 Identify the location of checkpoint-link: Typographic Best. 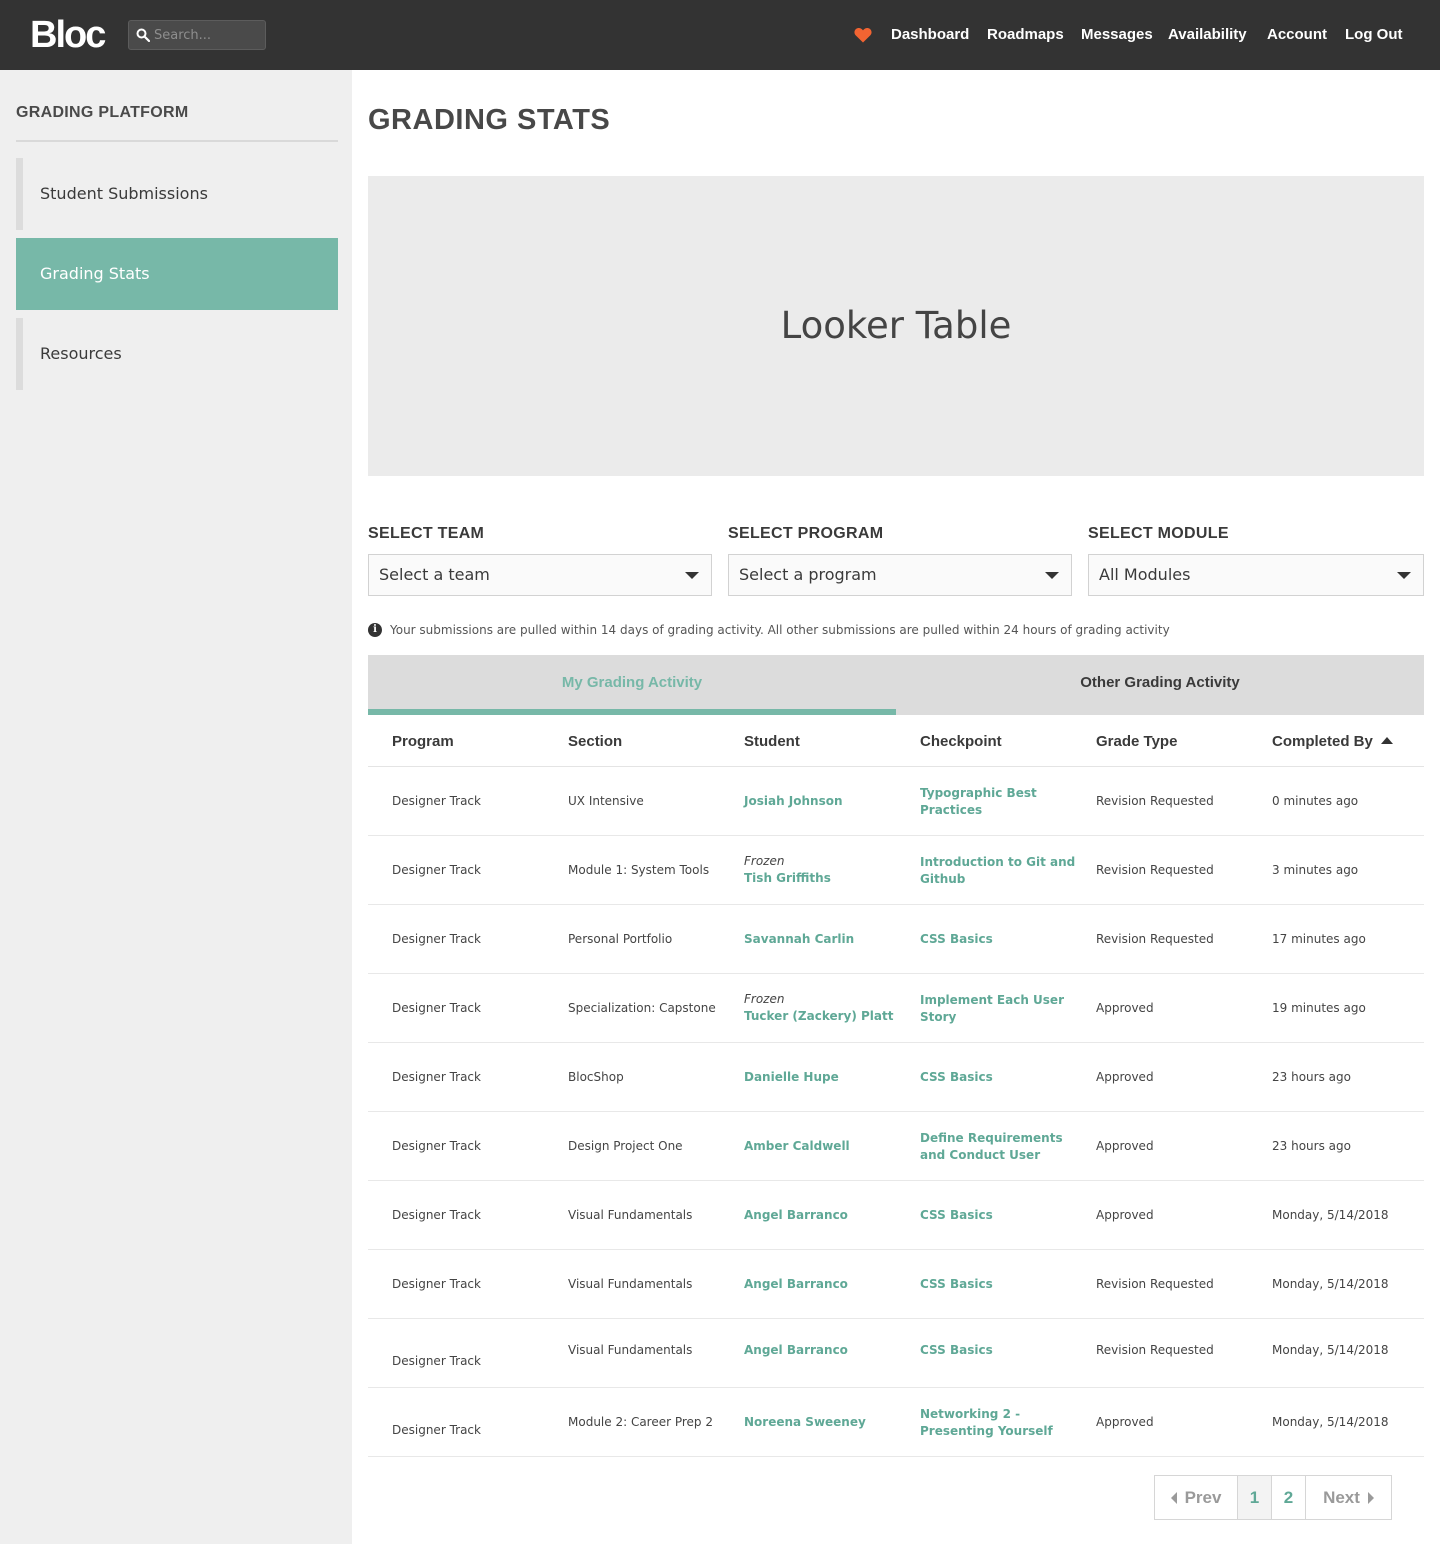
(978, 793).